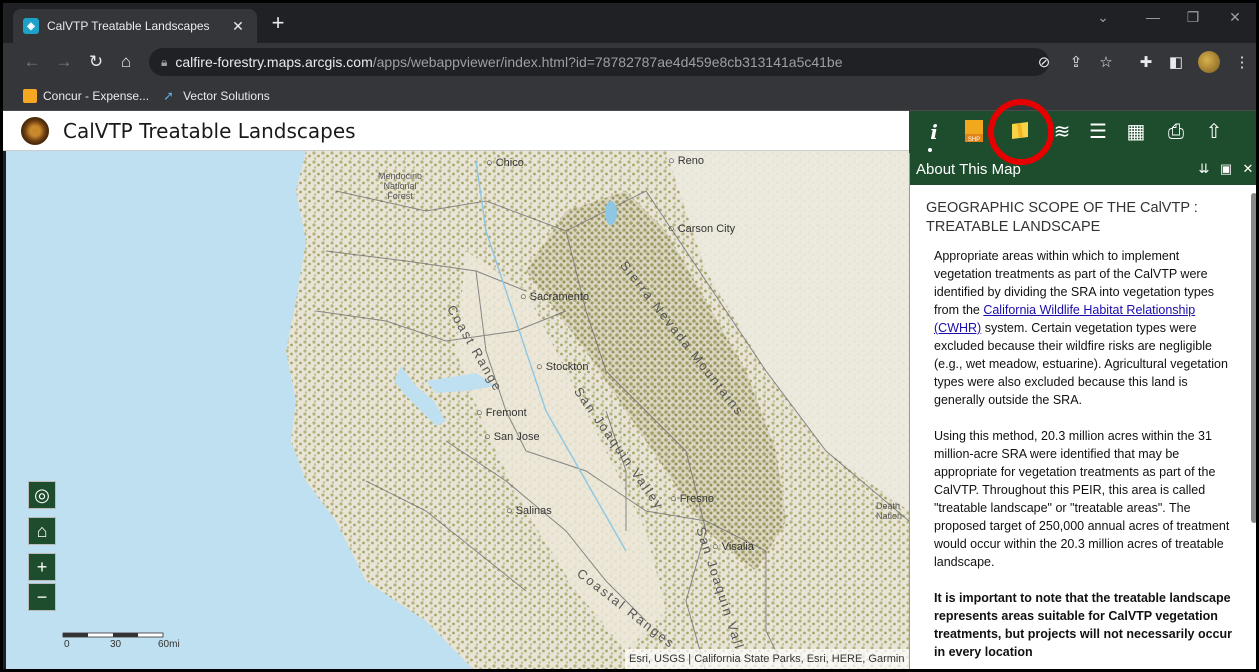  What do you see at coordinates (128, 26) in the screenshot?
I see `tab-title: CalVTP Treatable Landscapes` at bounding box center [128, 26].